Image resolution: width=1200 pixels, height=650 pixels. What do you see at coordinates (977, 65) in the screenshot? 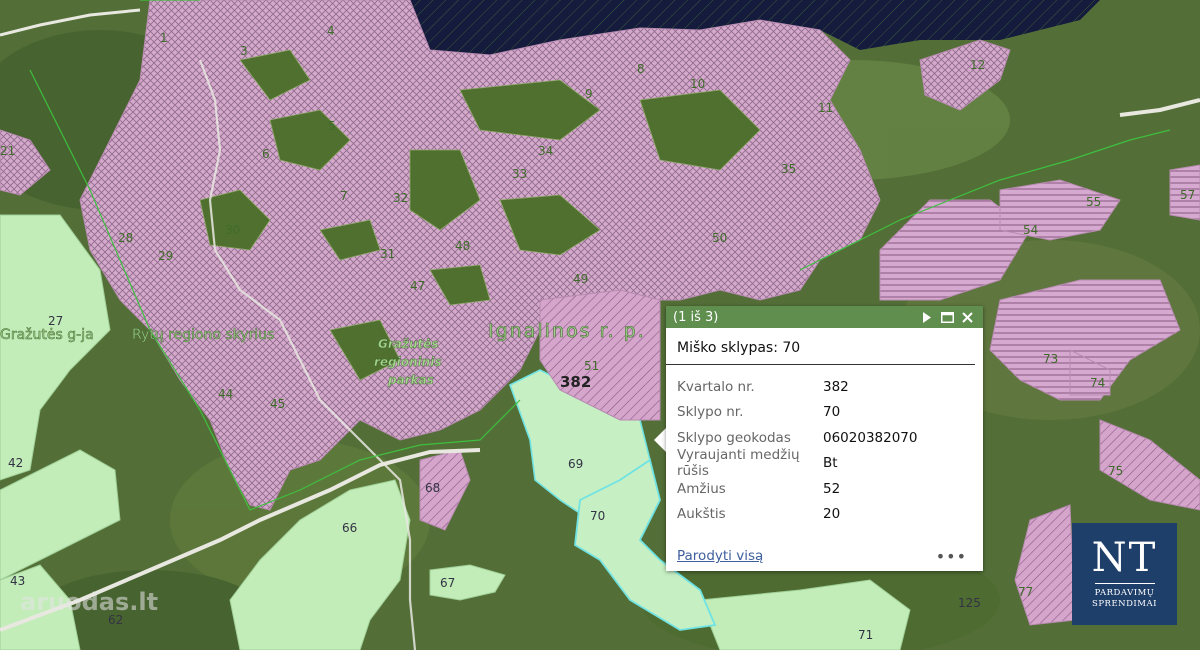
I see `svg-text: 12` at bounding box center [977, 65].